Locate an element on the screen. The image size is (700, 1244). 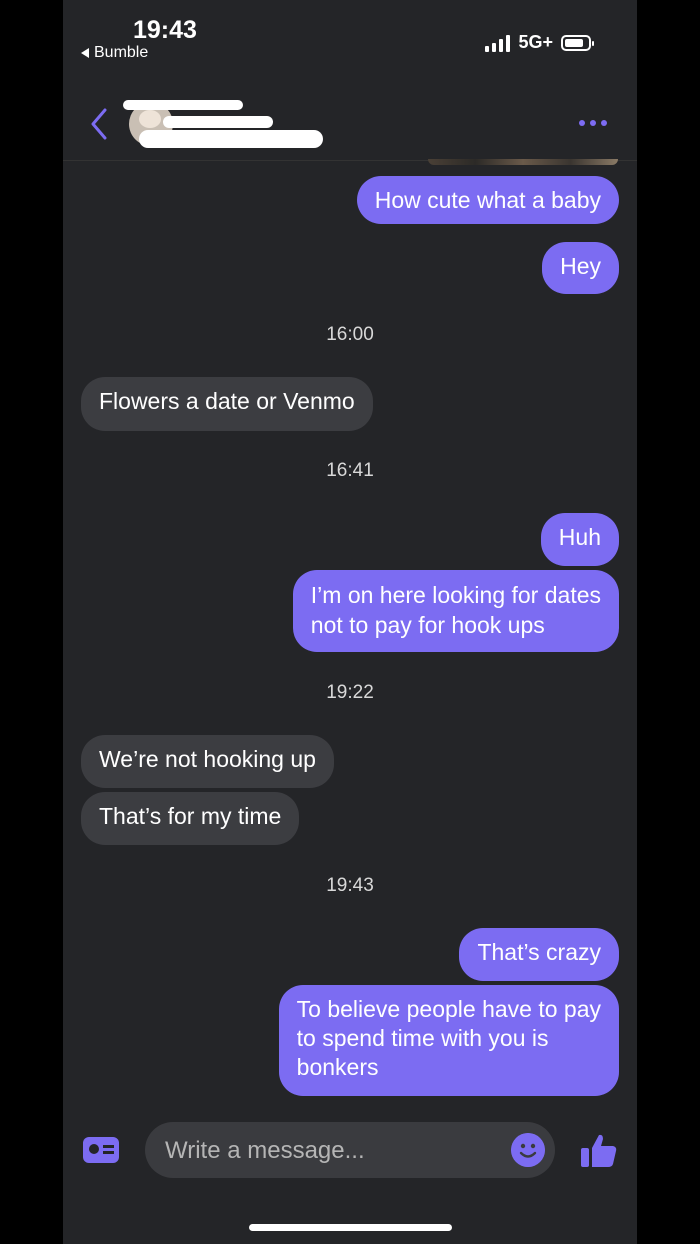
message-input-container is located at coordinates (350, 1151).